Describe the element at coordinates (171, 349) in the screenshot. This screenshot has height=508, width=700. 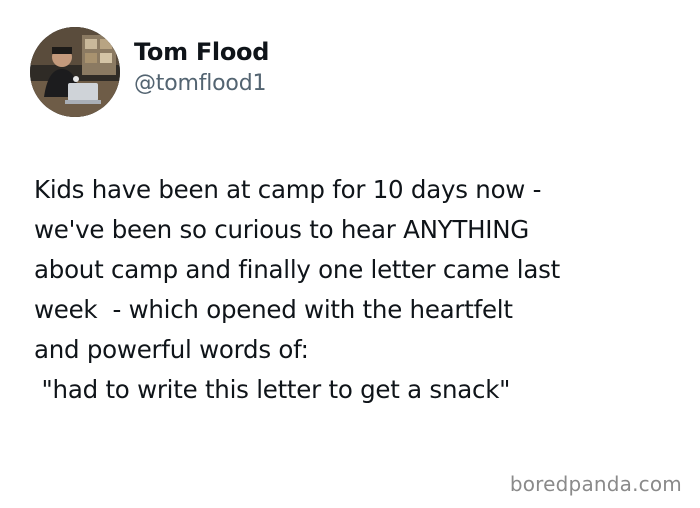
I see `tweet-text-line: and powerful words of:` at that location.